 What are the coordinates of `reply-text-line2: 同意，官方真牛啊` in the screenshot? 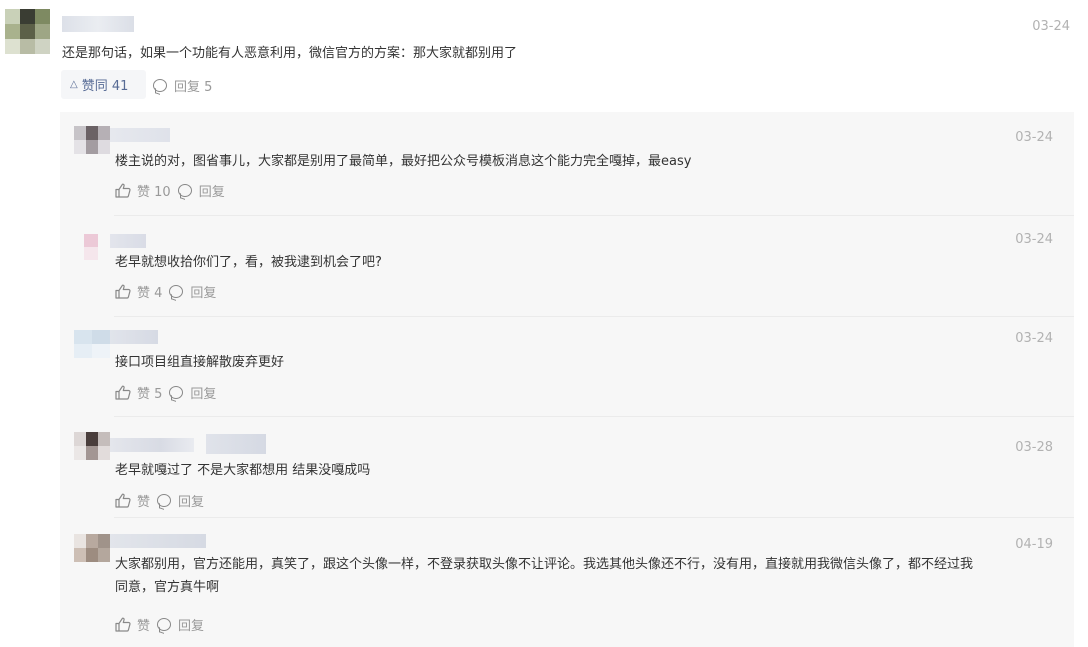 It's located at (167, 587).